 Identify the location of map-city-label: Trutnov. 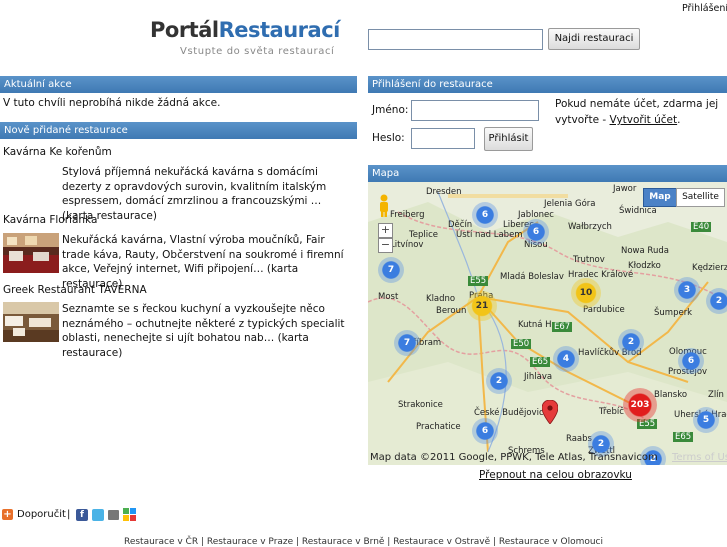
(589, 260).